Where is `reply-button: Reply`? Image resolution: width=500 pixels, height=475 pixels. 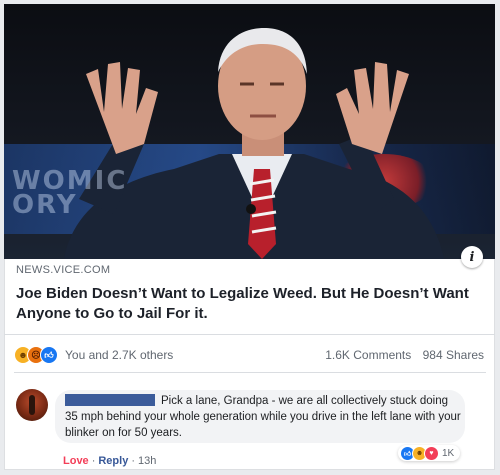
reply-button: Reply is located at coordinates (113, 461).